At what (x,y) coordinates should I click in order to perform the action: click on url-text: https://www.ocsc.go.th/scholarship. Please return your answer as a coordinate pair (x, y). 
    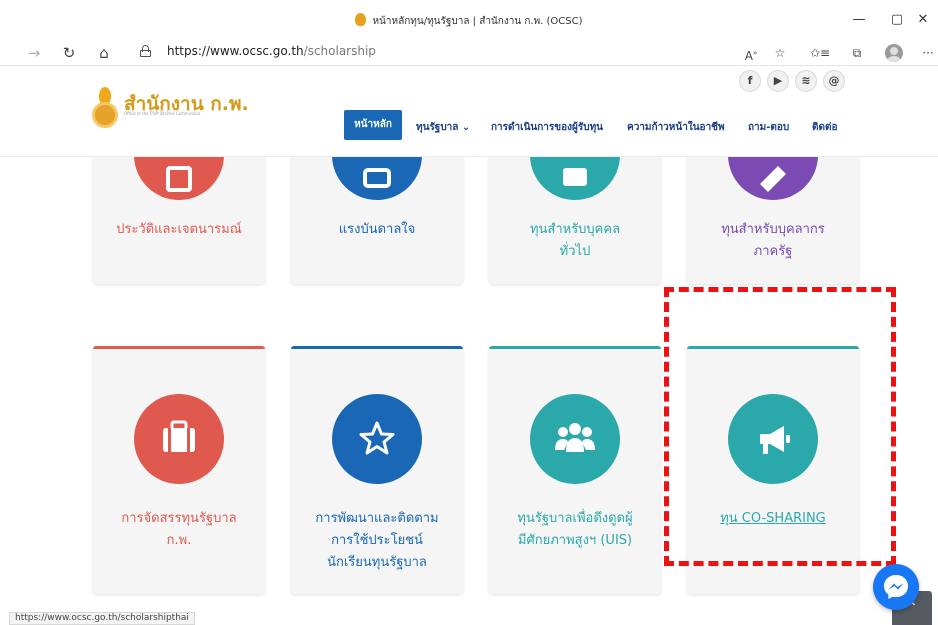
    Looking at the image, I should click on (271, 51).